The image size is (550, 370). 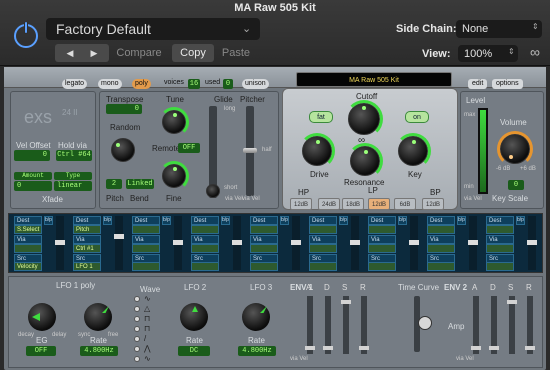 What do you see at coordinates (213, 191) in the screenshot?
I see `glide-knob` at bounding box center [213, 191].